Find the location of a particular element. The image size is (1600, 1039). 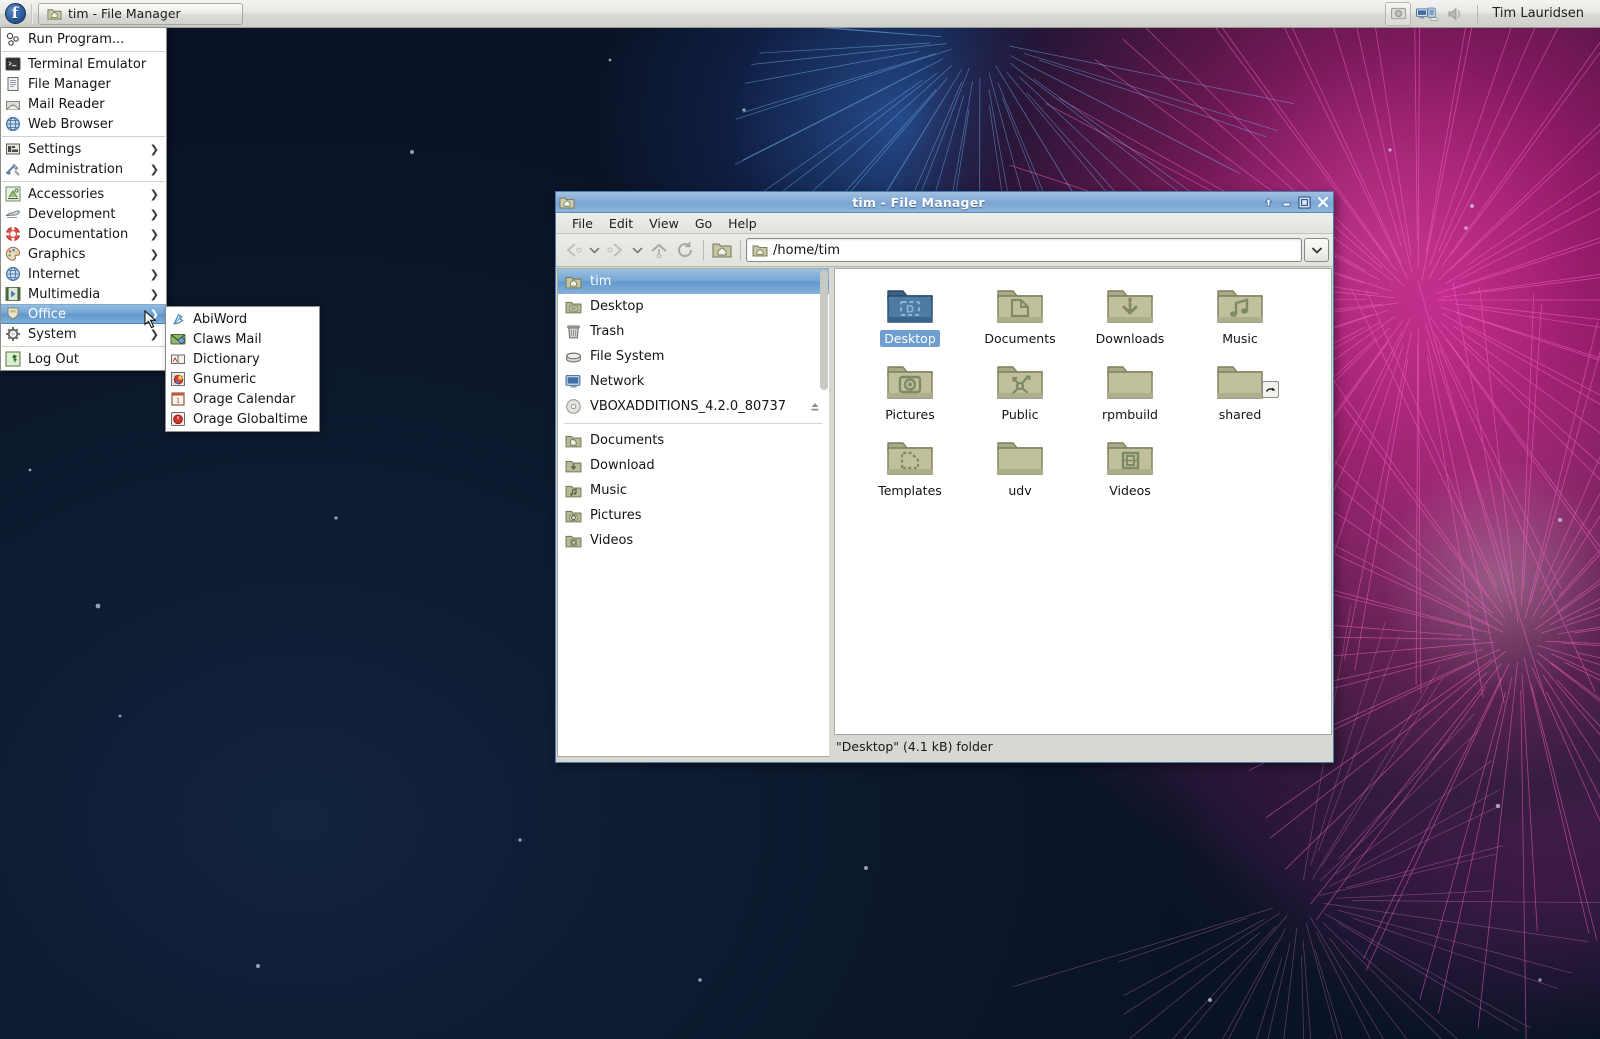

path-input: /home/tim is located at coordinates (1024, 250).